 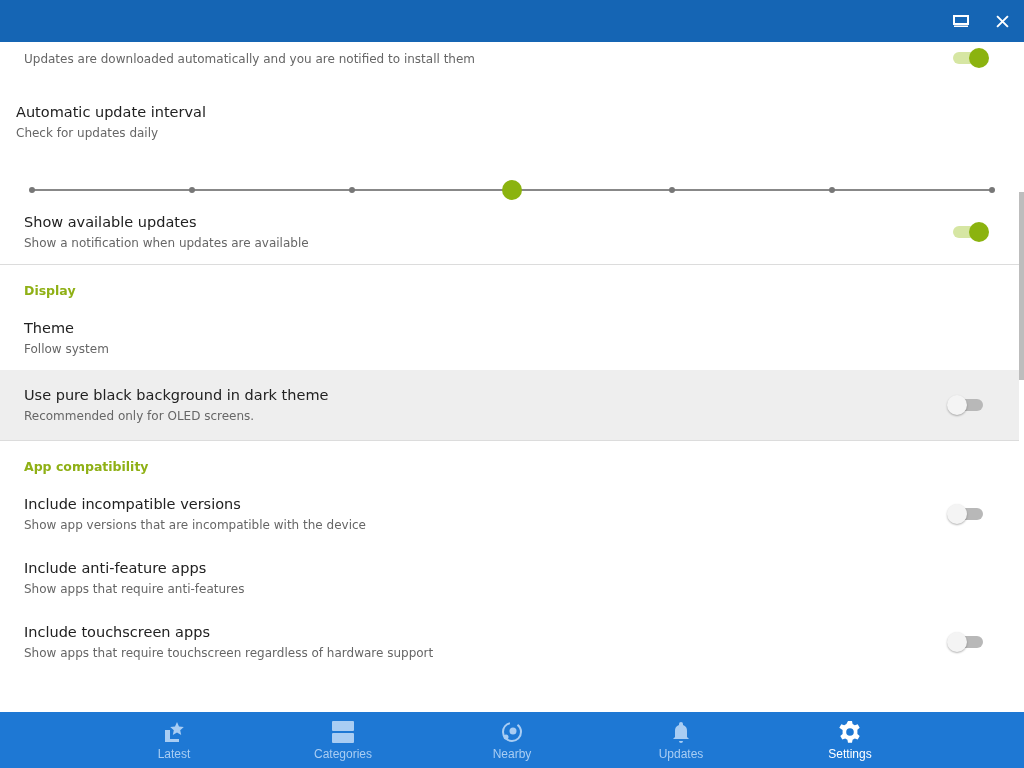 I want to click on slider-thumb, so click(x=512, y=190).